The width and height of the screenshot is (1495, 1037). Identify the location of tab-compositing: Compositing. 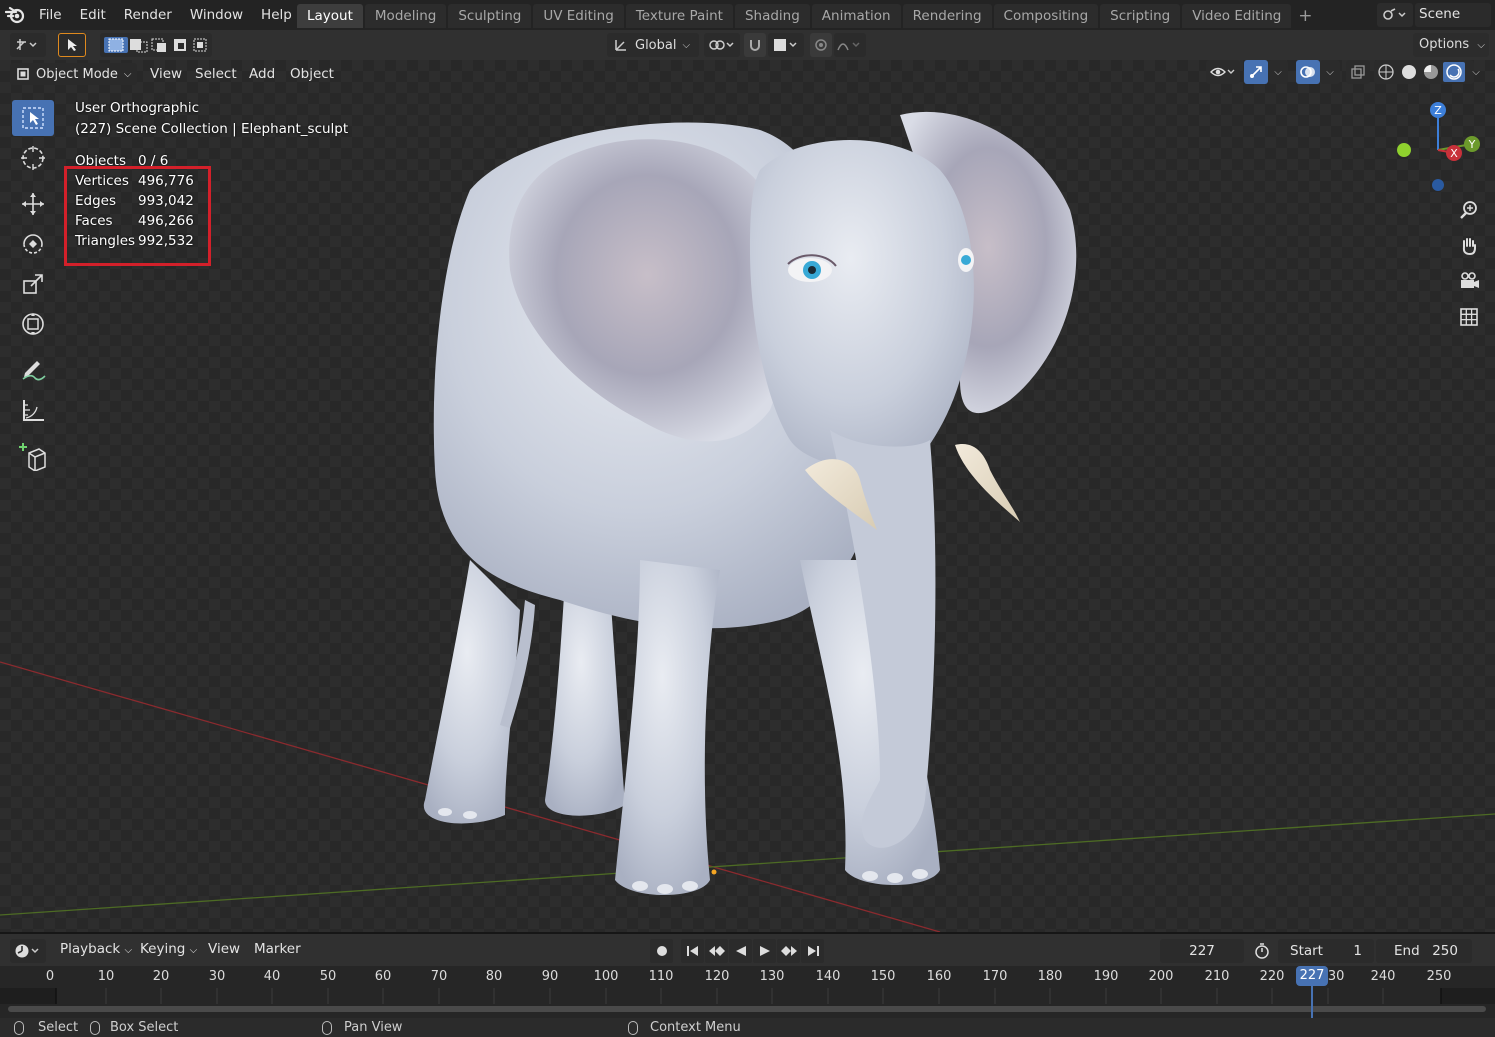
(1046, 16).